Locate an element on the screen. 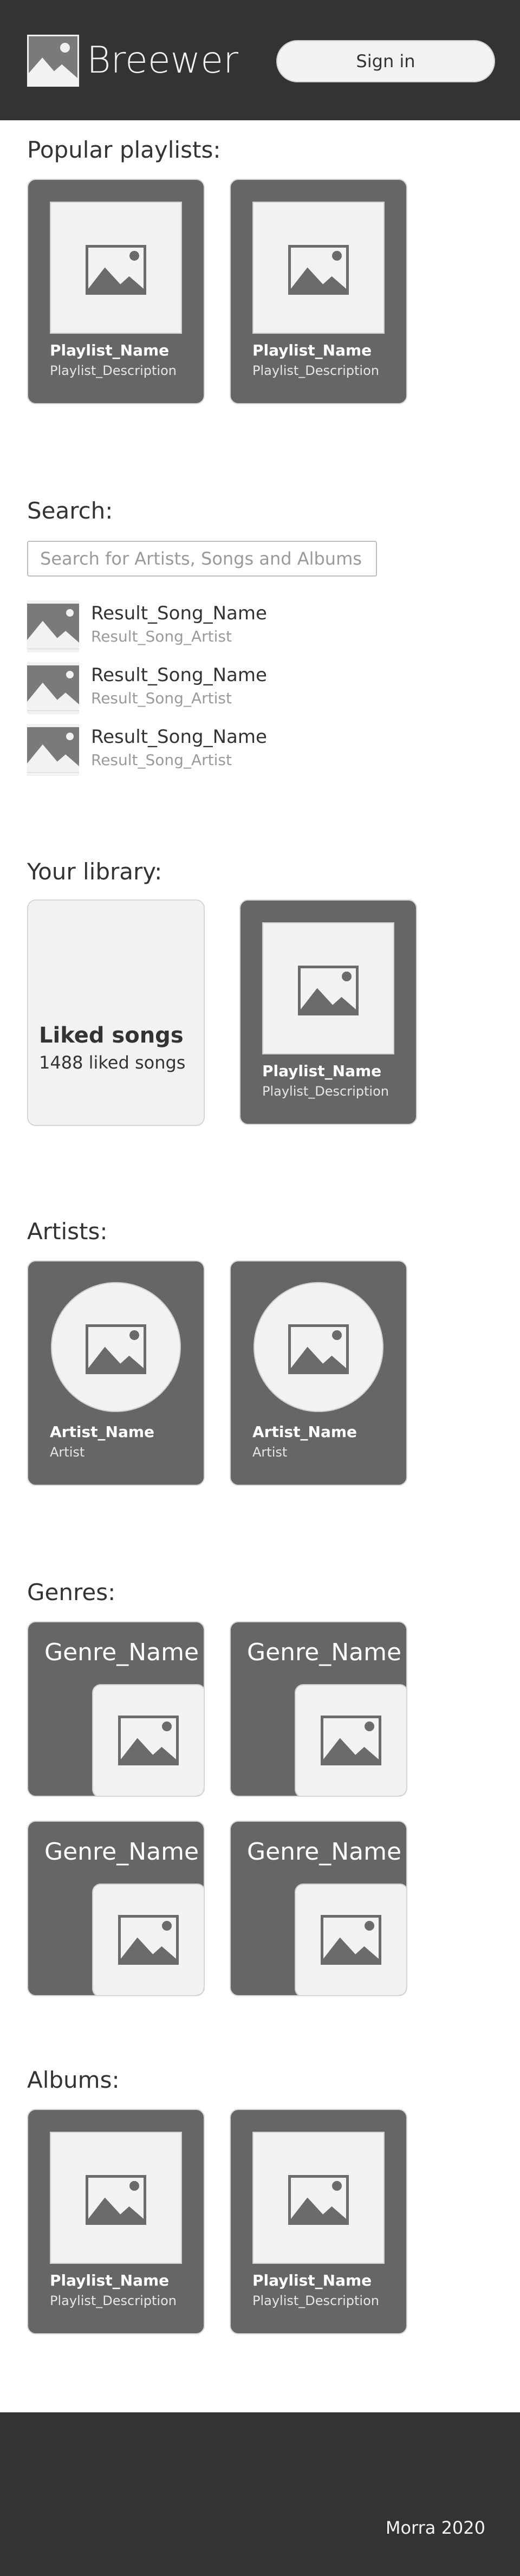 This screenshot has width=520, height=2576. sign-in-button: Sign in is located at coordinates (385, 61).